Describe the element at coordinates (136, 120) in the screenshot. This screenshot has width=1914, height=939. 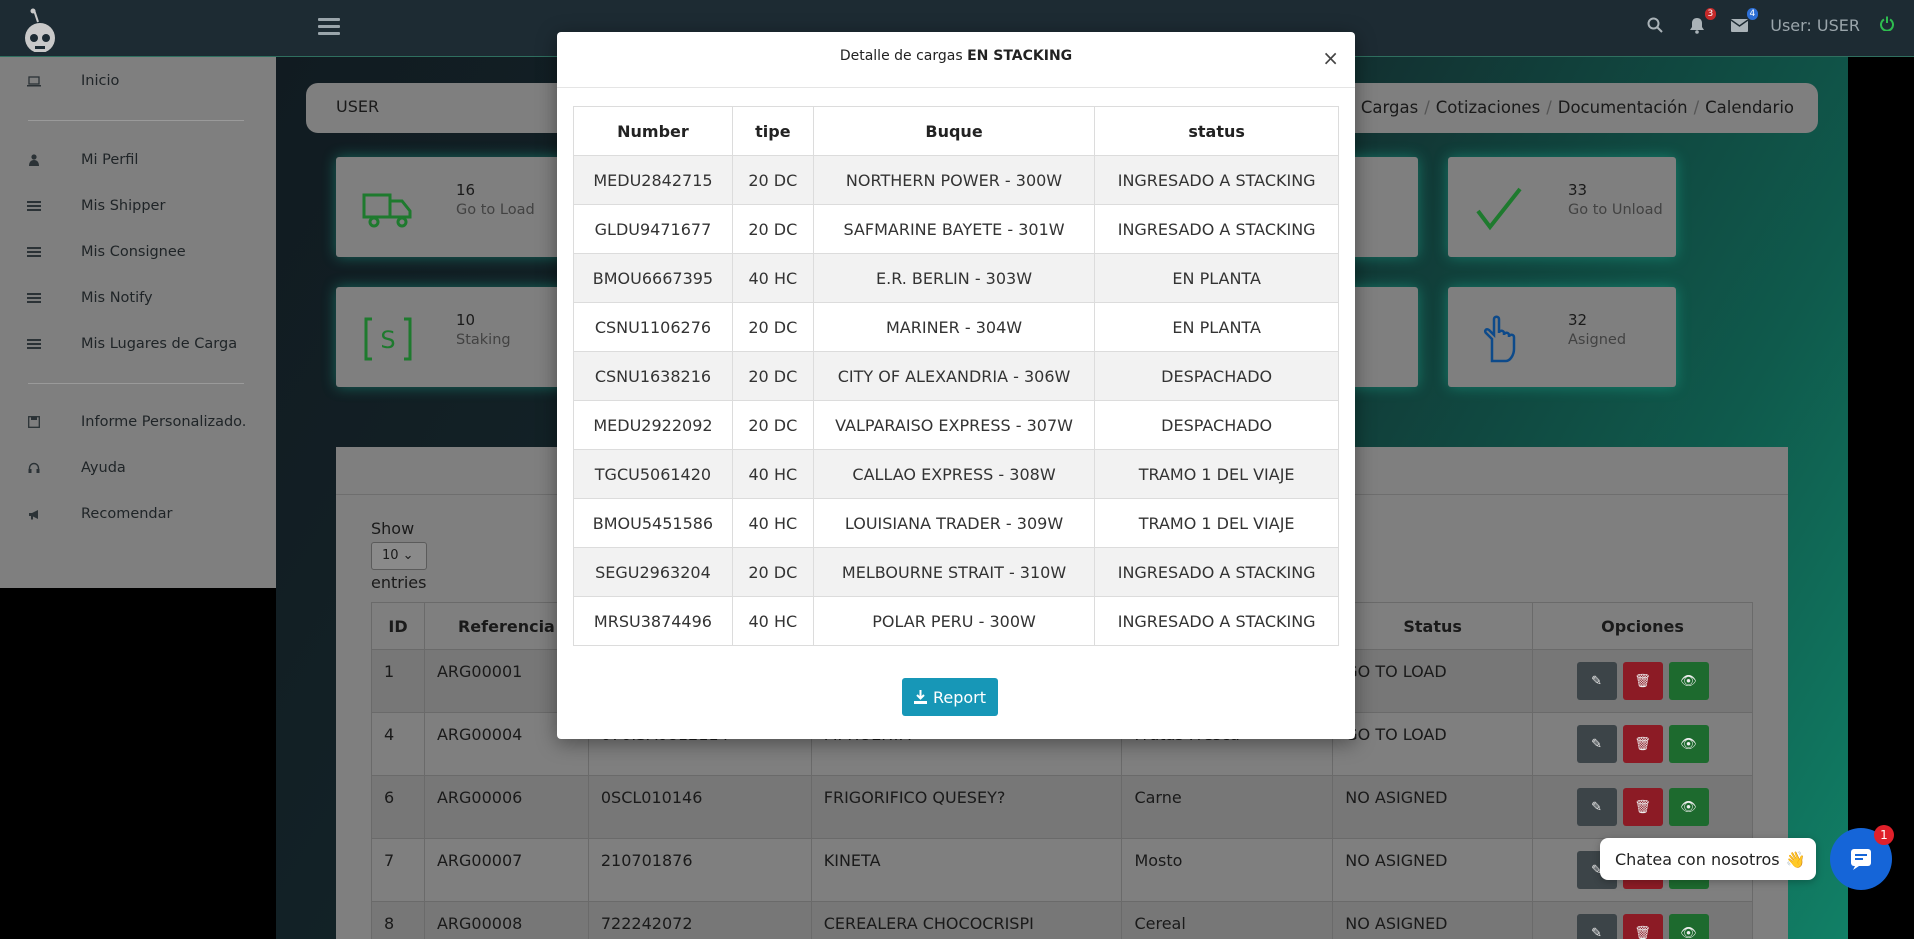
I see `sidebar-divider` at that location.